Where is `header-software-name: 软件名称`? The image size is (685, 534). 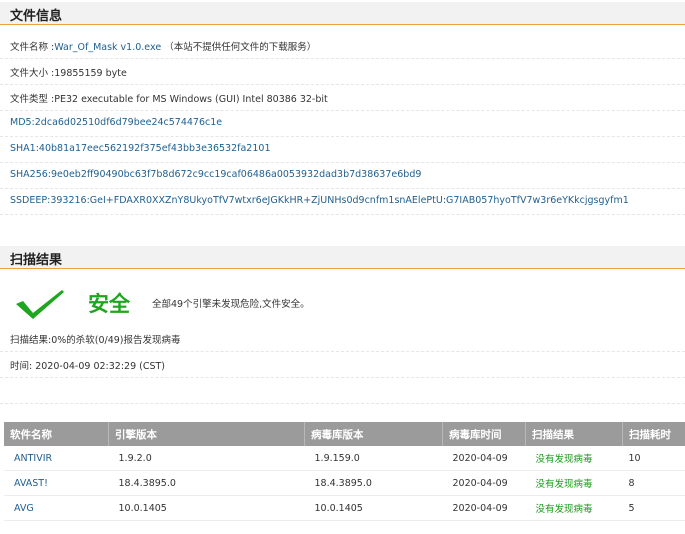 header-software-name: 软件名称 is located at coordinates (56, 434).